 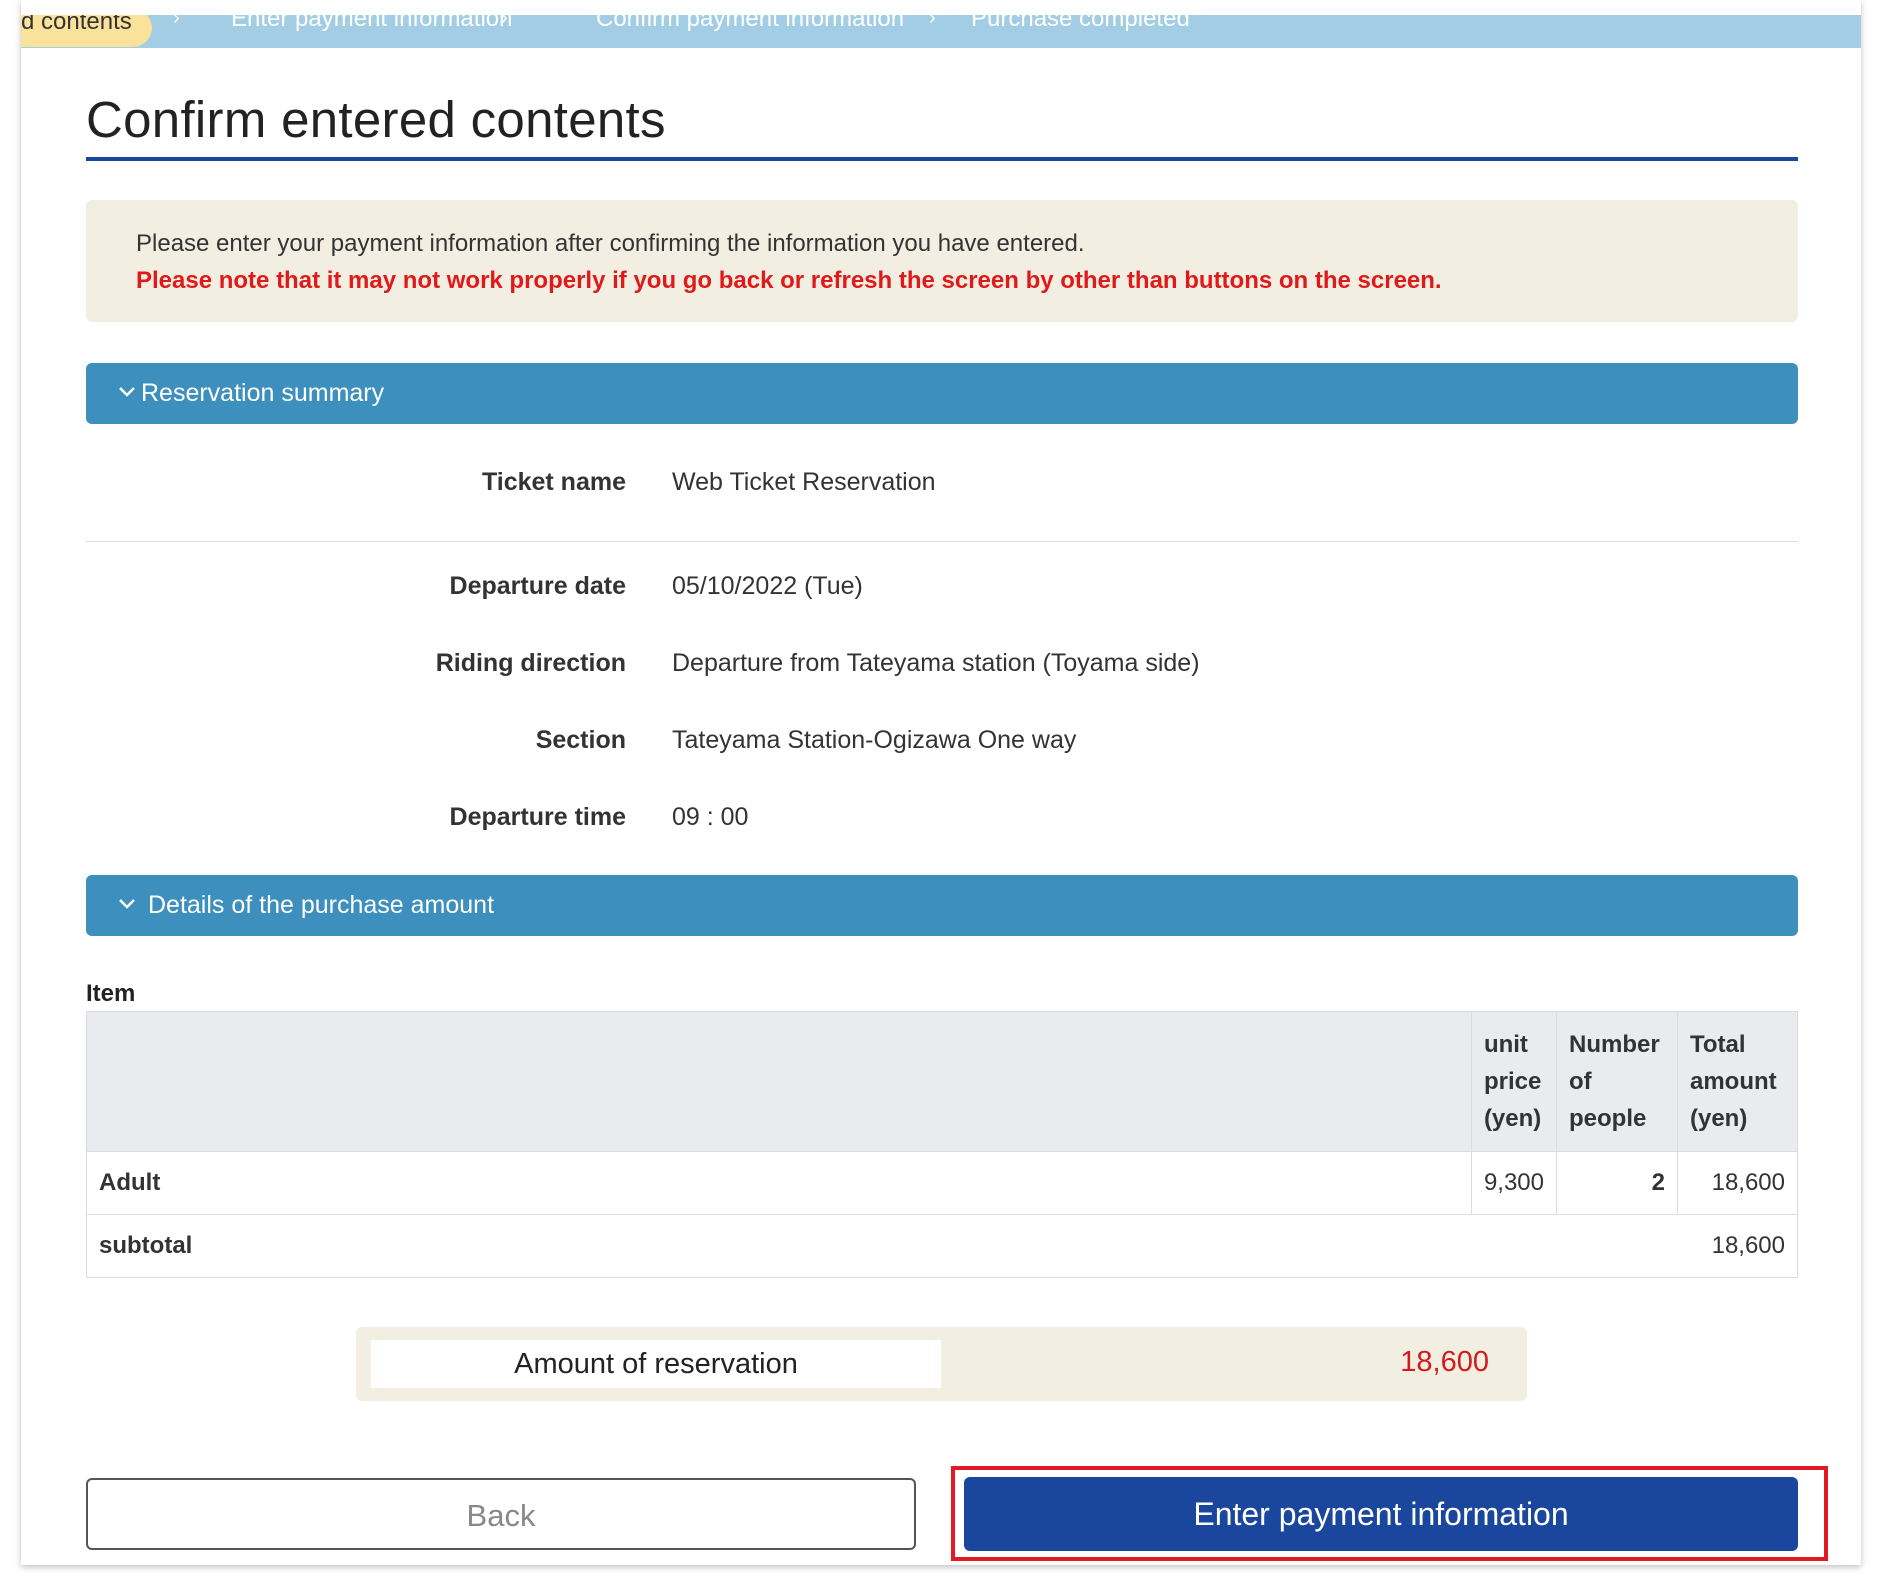 What do you see at coordinates (882, 1246) in the screenshot?
I see `subtotal-label: subtotal` at bounding box center [882, 1246].